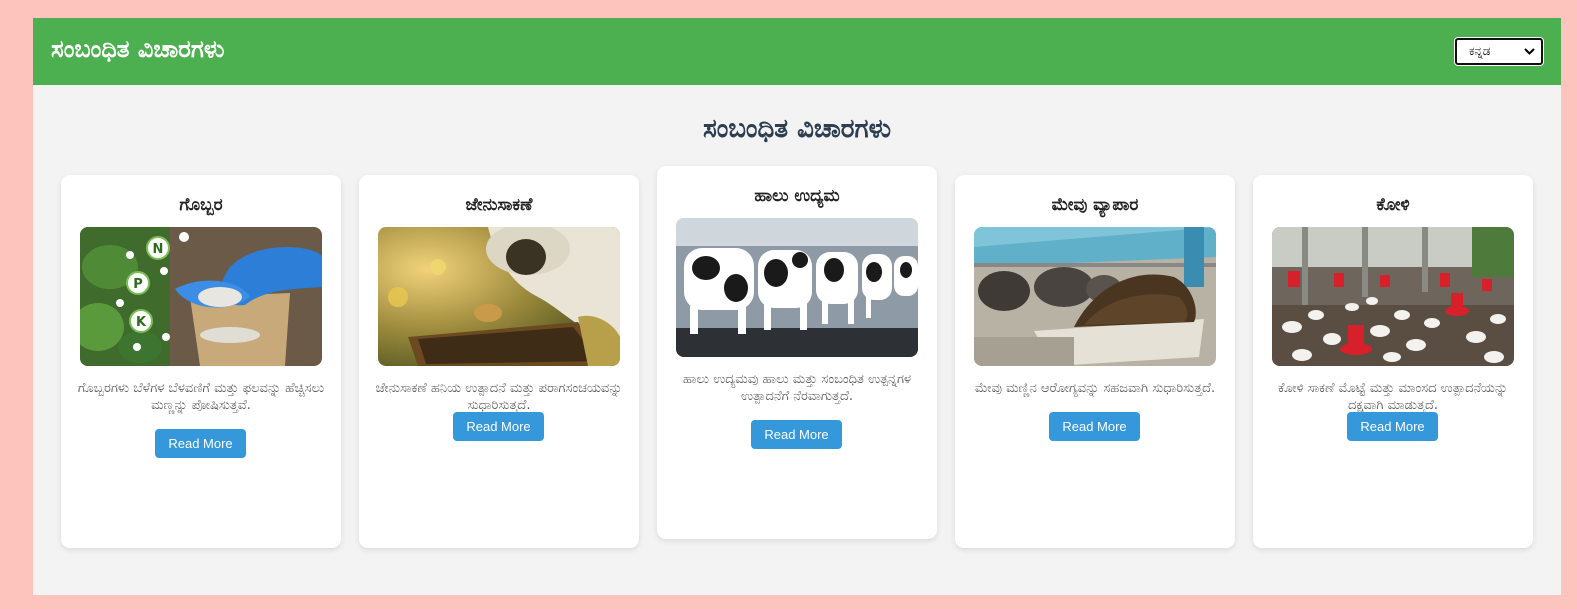 This screenshot has width=1577, height=609. Describe the element at coordinates (1529, 51) in the screenshot. I see `chevron-down-icon` at that location.